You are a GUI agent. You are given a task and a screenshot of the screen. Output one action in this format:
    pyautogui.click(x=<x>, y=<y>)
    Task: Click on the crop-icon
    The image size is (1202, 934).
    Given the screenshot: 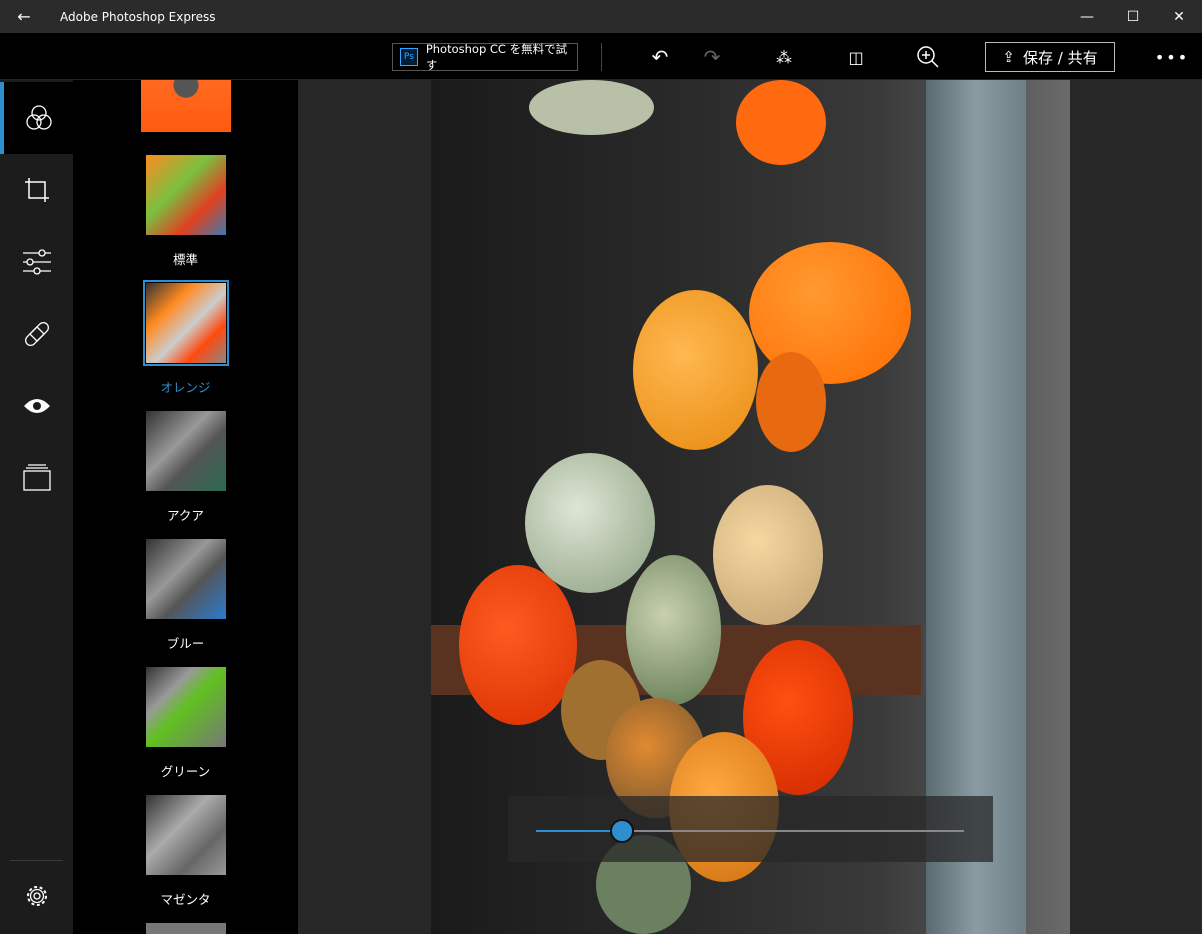 What is the action you would take?
    pyautogui.click(x=36, y=190)
    